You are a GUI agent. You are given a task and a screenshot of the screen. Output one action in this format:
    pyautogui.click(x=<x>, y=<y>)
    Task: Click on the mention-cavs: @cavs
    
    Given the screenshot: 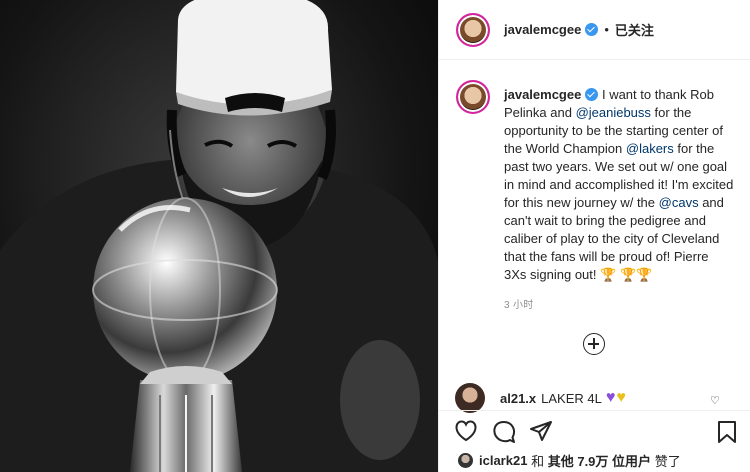 What is the action you would take?
    pyautogui.click(x=679, y=202)
    